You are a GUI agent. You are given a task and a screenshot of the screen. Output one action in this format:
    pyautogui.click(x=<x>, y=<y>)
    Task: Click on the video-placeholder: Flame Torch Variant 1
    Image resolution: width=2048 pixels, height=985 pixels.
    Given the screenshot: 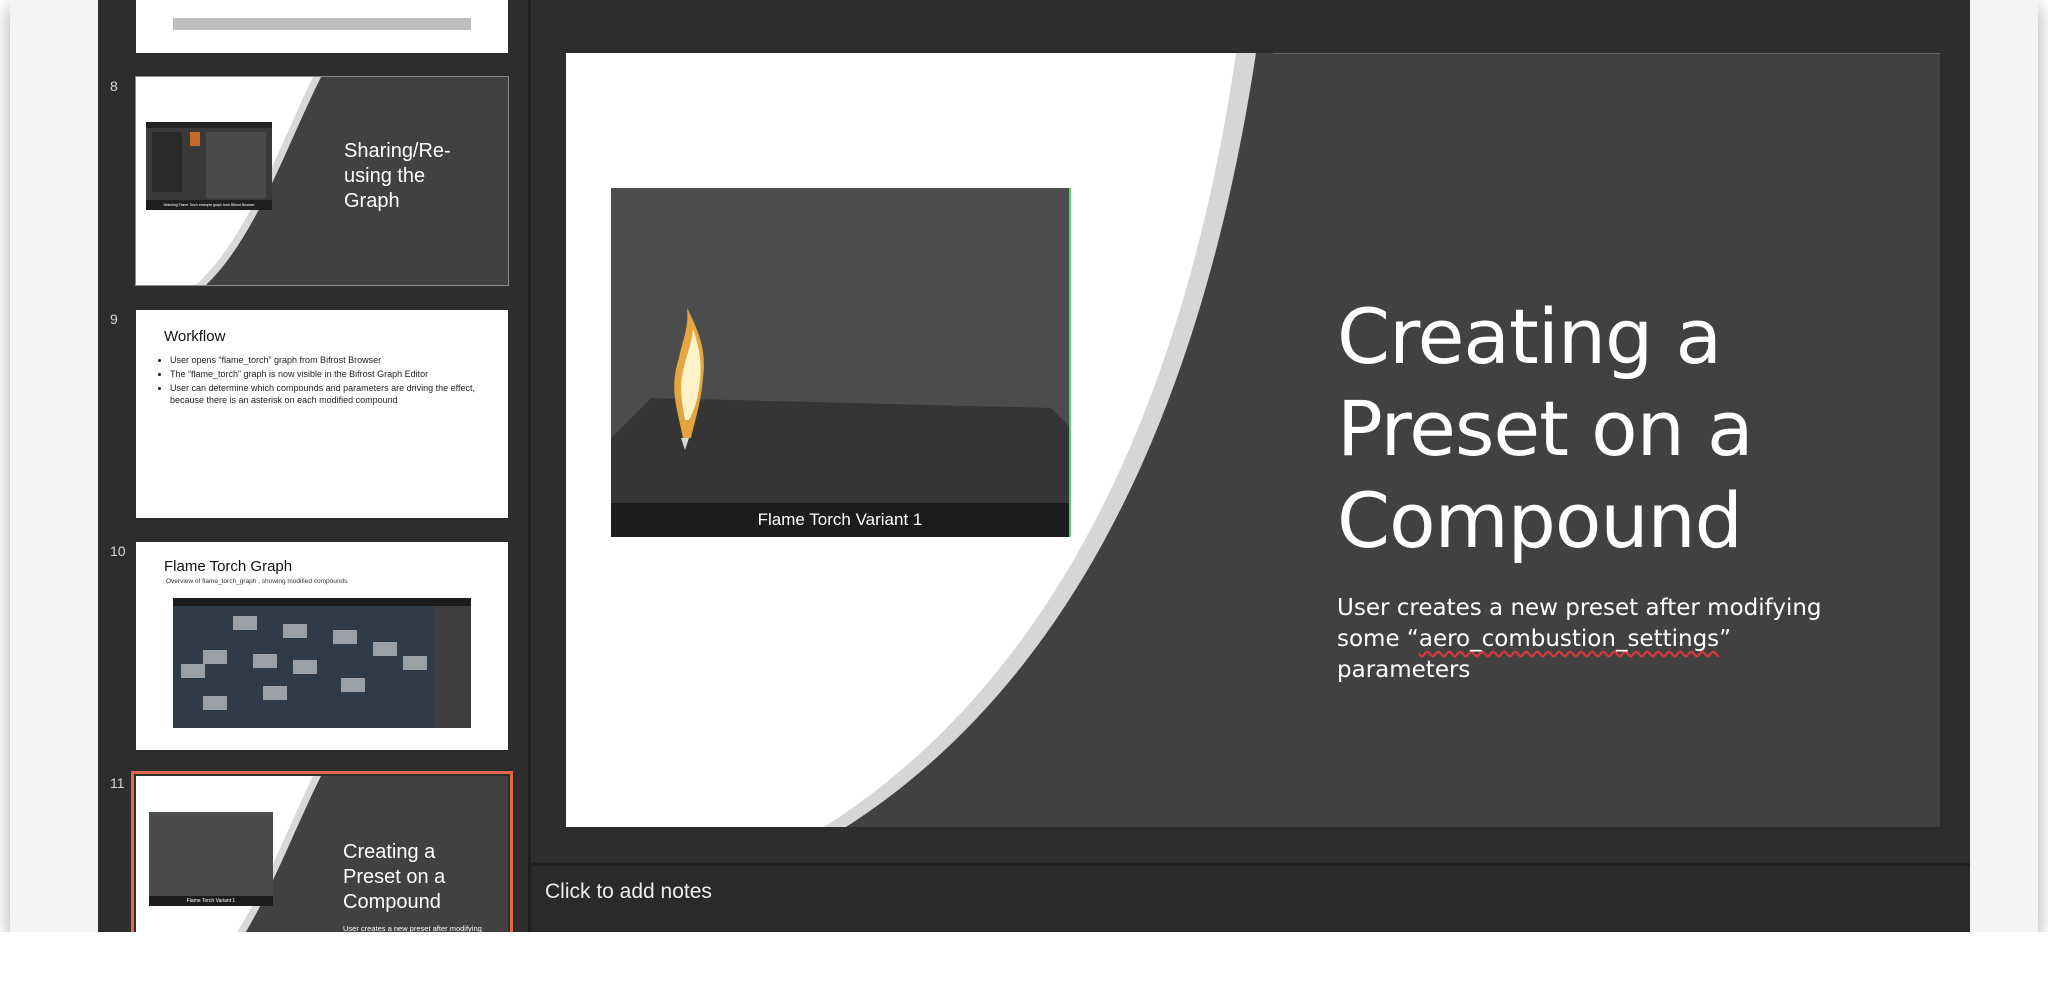 What is the action you would take?
    pyautogui.click(x=841, y=362)
    